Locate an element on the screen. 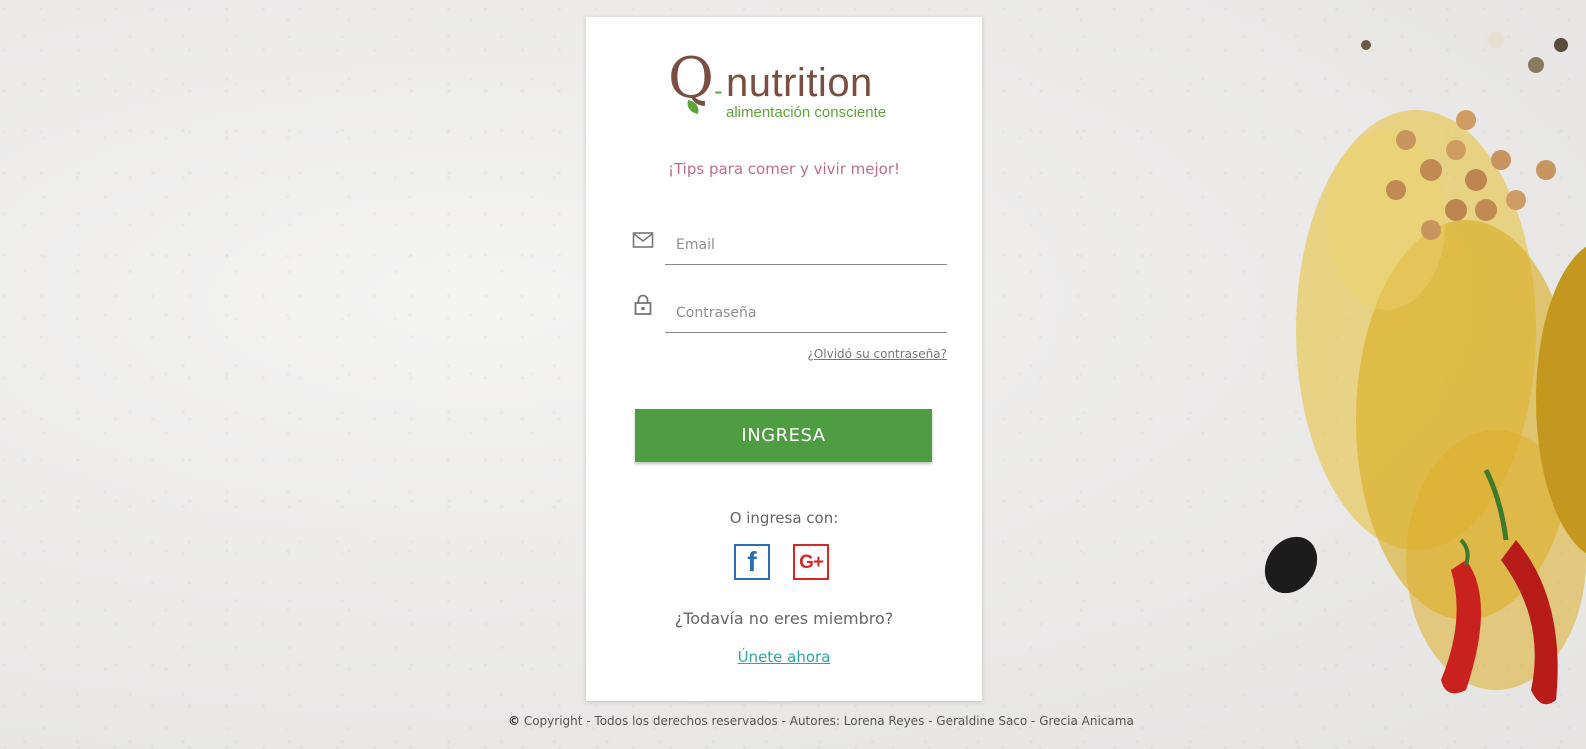  password-field-wrapper is located at coordinates (806, 314).